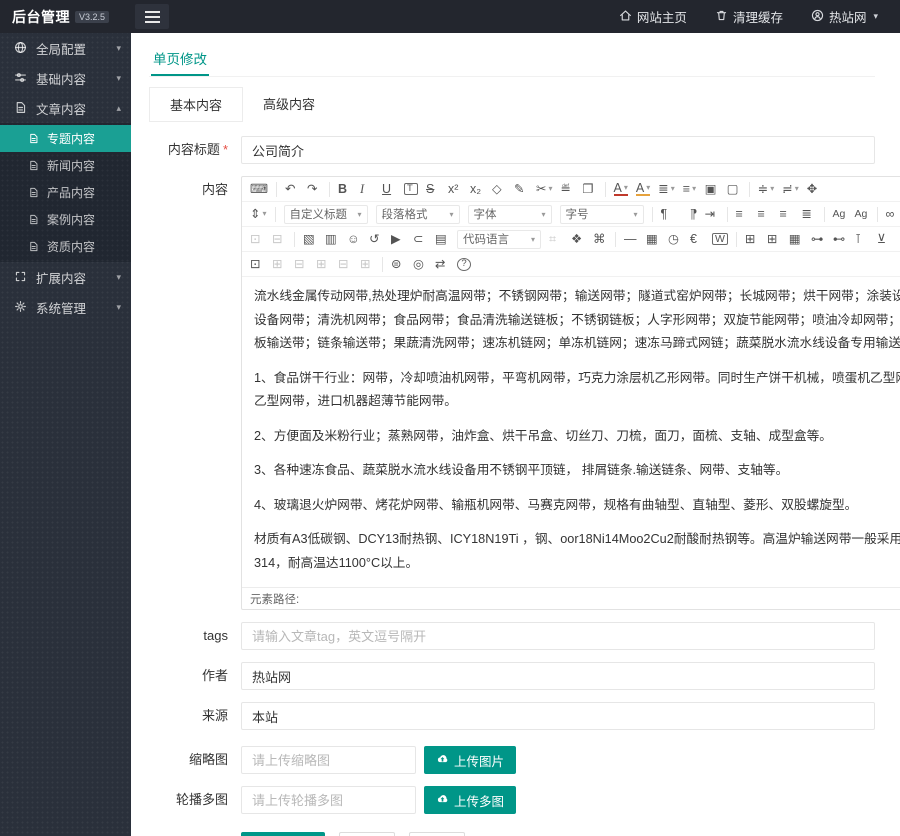 The height and width of the screenshot is (836, 900). I want to click on author-label: 作者, so click(214, 675).